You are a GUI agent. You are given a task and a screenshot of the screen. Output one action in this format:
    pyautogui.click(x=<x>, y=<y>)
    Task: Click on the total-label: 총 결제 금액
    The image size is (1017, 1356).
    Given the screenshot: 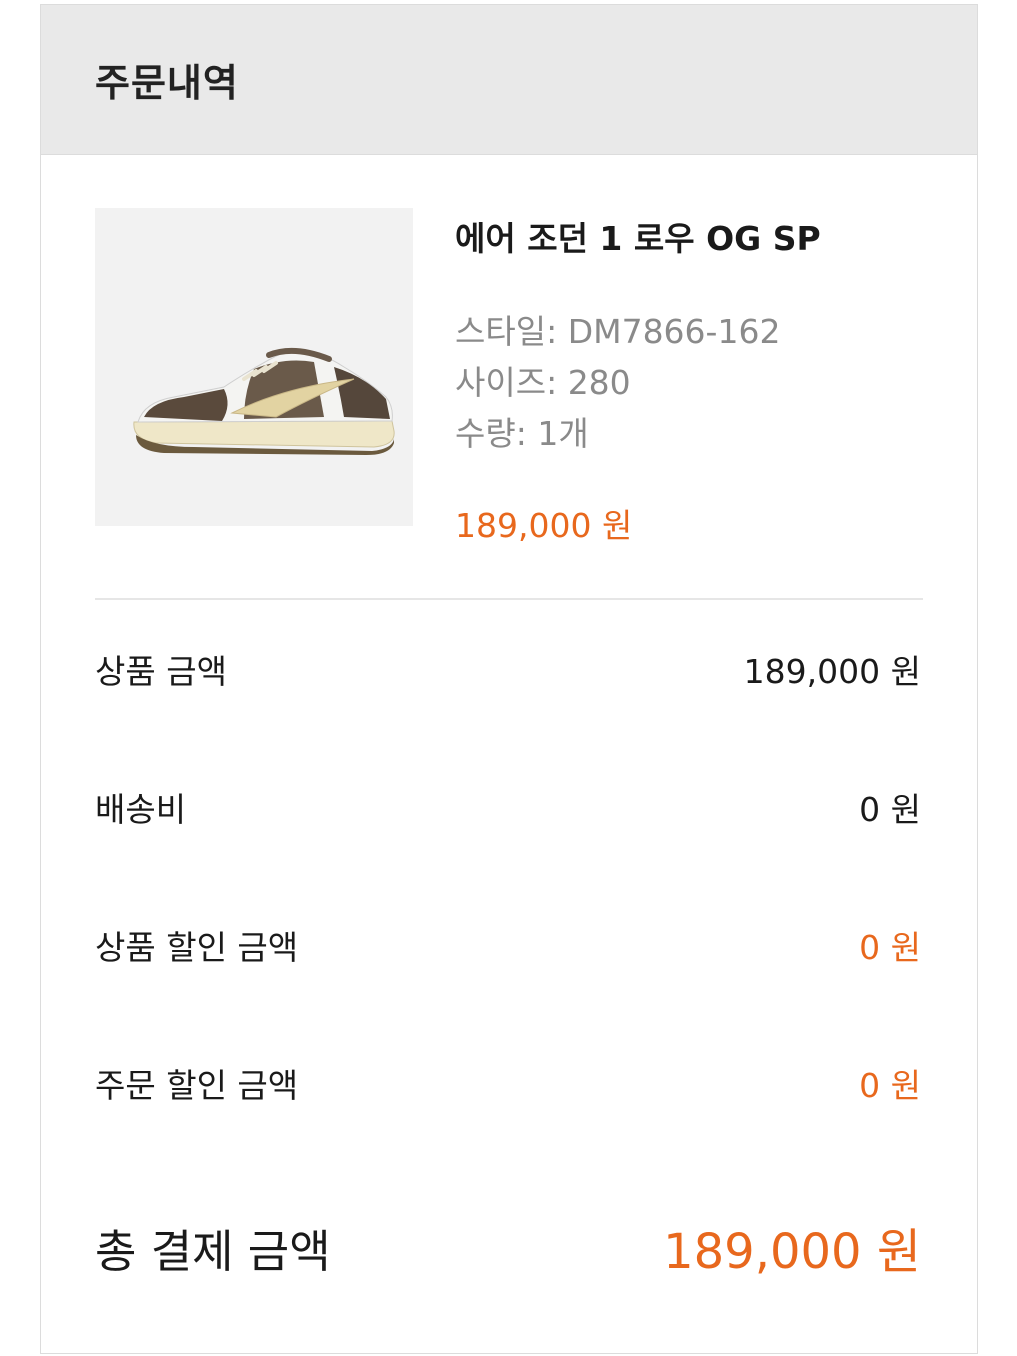 What is the action you would take?
    pyautogui.click(x=213, y=1251)
    